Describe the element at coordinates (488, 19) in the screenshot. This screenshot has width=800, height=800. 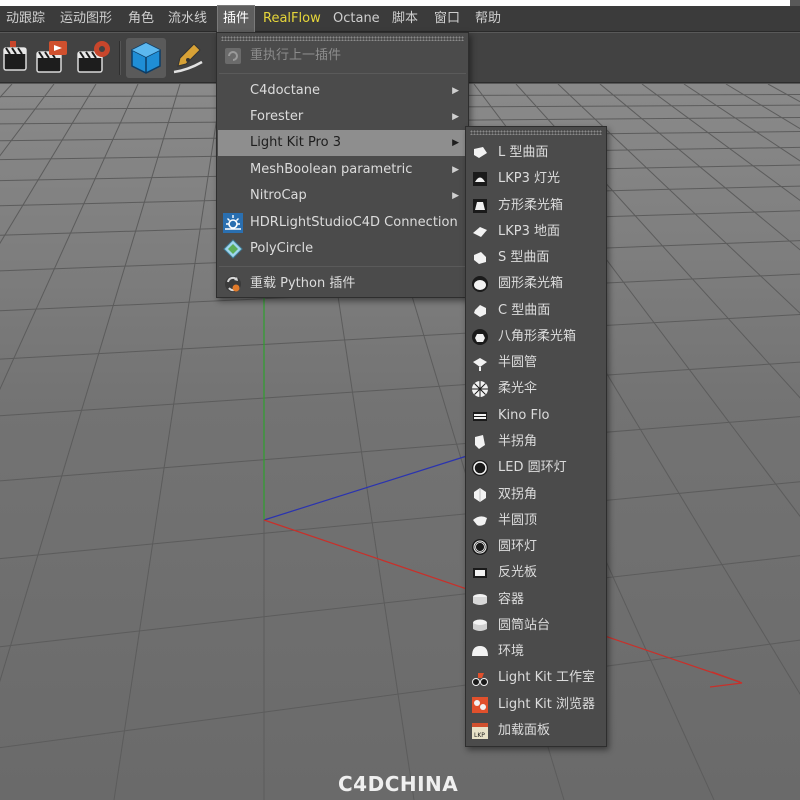
I see `menu-help: 帮助` at that location.